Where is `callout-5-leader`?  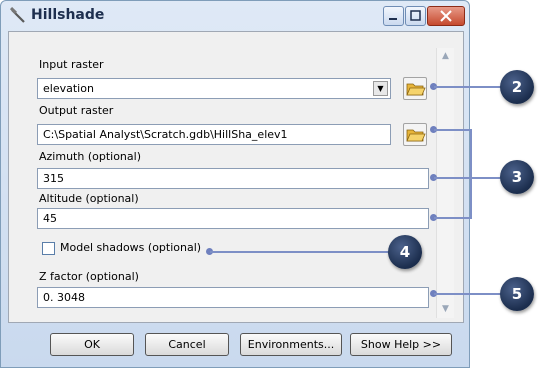
callout-5-leader is located at coordinates (469, 294).